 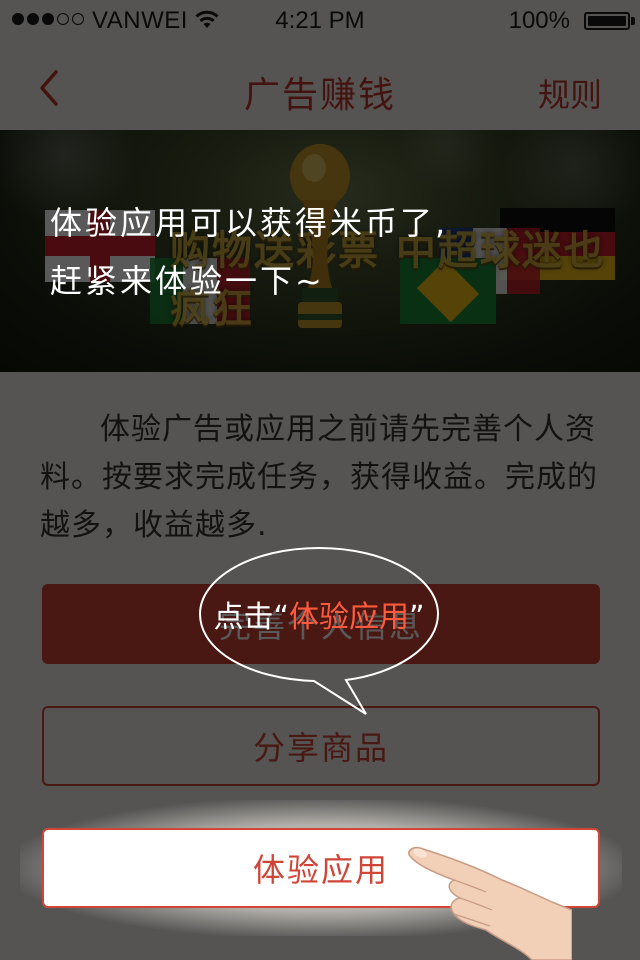 What do you see at coordinates (243, 617) in the screenshot?
I see `bubble-prefix: 点击` at bounding box center [243, 617].